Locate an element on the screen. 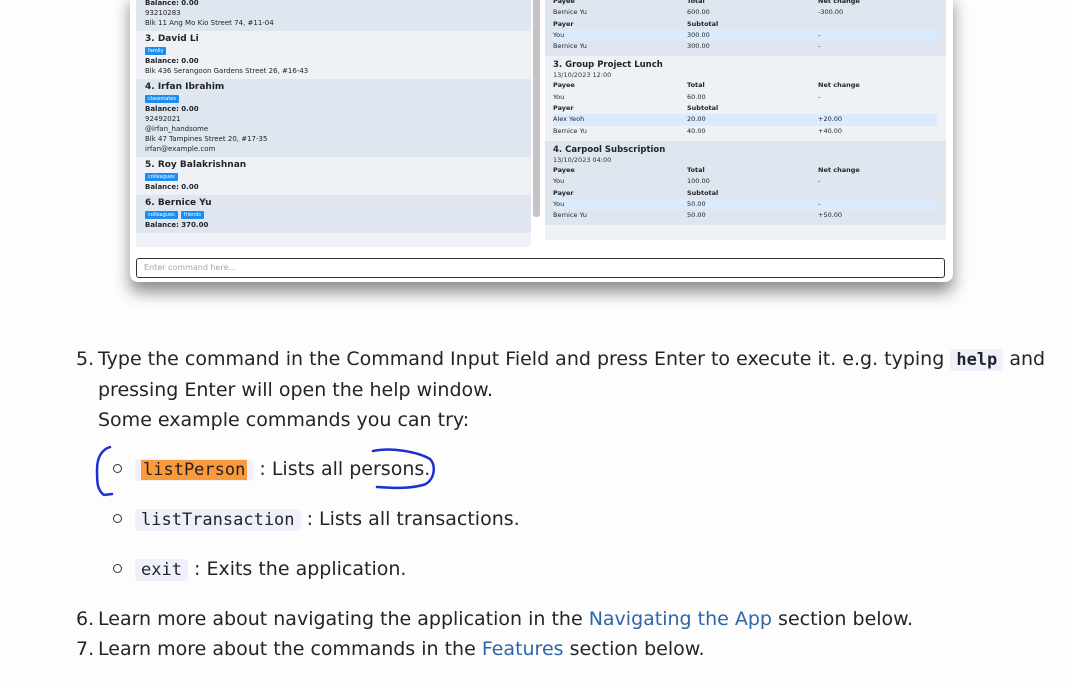 This screenshot has width=1071, height=688. underline-mark is located at coordinates (403, 469).